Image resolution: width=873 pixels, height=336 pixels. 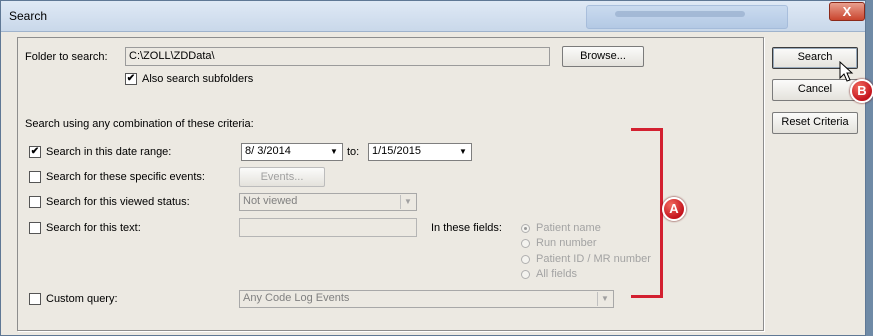 What do you see at coordinates (396, 151) in the screenshot?
I see `date-to-value: 1/15/2015` at bounding box center [396, 151].